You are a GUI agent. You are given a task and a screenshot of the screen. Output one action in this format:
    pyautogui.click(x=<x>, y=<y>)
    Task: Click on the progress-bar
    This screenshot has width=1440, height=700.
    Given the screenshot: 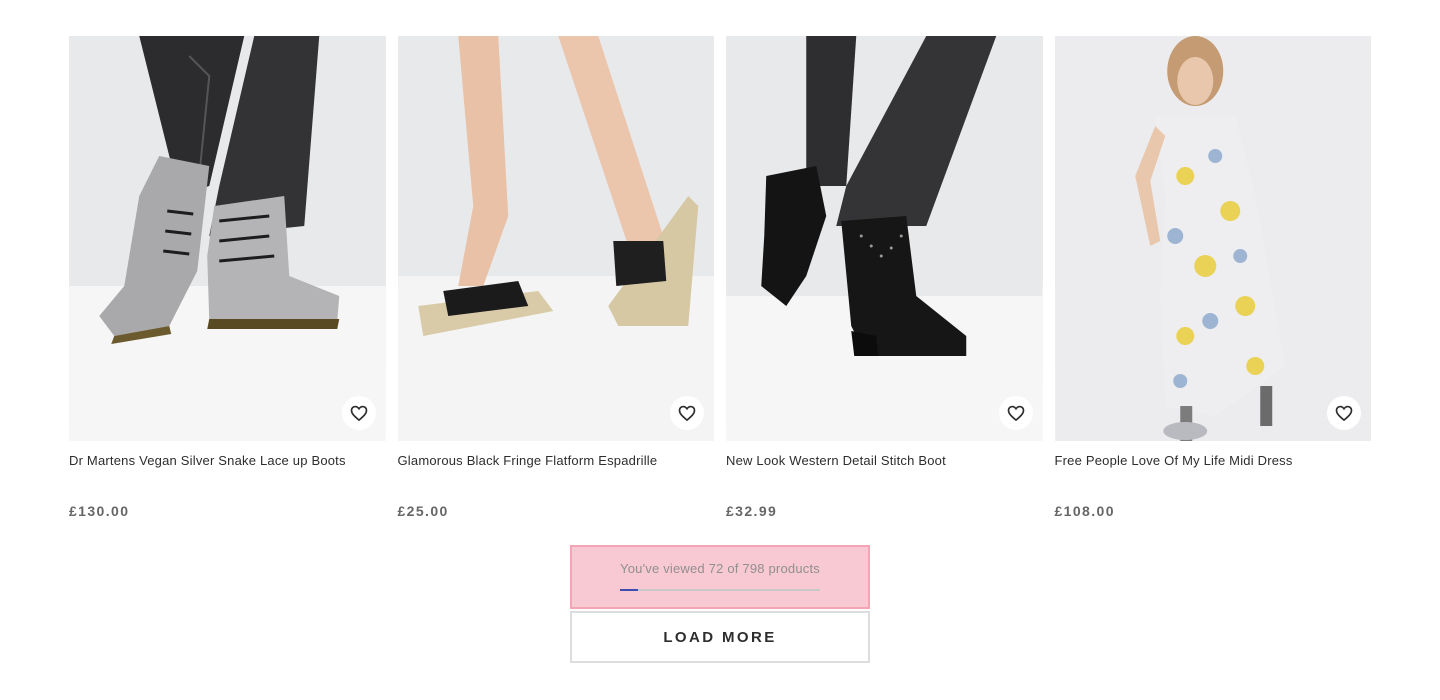 What is the action you would take?
    pyautogui.click(x=720, y=590)
    